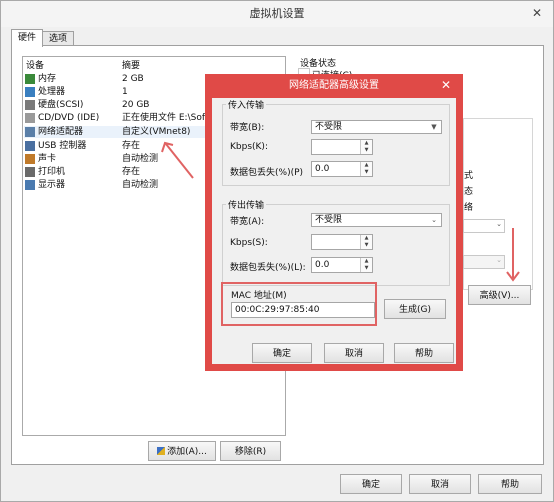 The height and width of the screenshot is (502, 554). What do you see at coordinates (27, 38) in the screenshot?
I see `tab-hardware: 硬件` at bounding box center [27, 38].